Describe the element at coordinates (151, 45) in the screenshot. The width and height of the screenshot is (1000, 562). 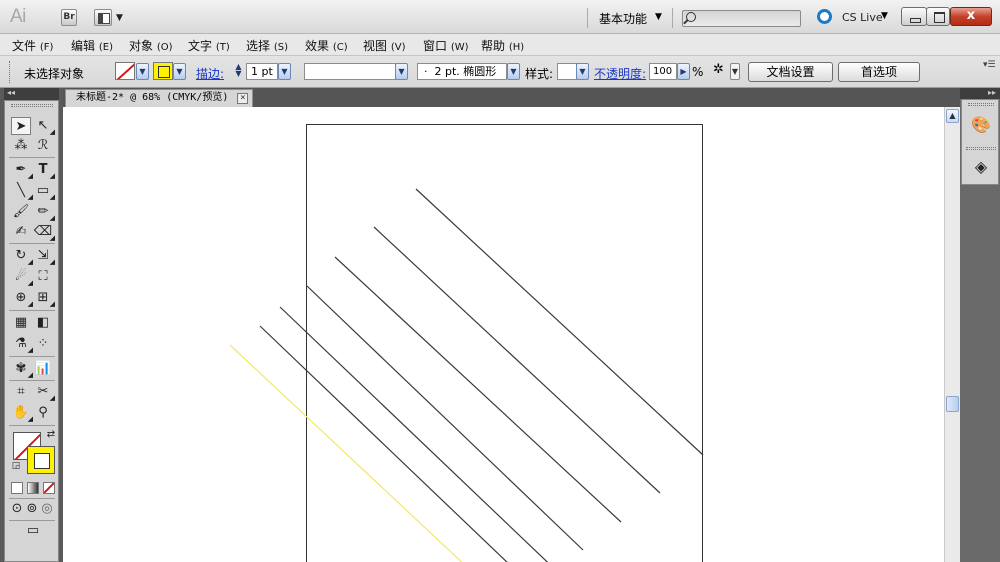
I see `menu-object: 对象 (O)` at that location.